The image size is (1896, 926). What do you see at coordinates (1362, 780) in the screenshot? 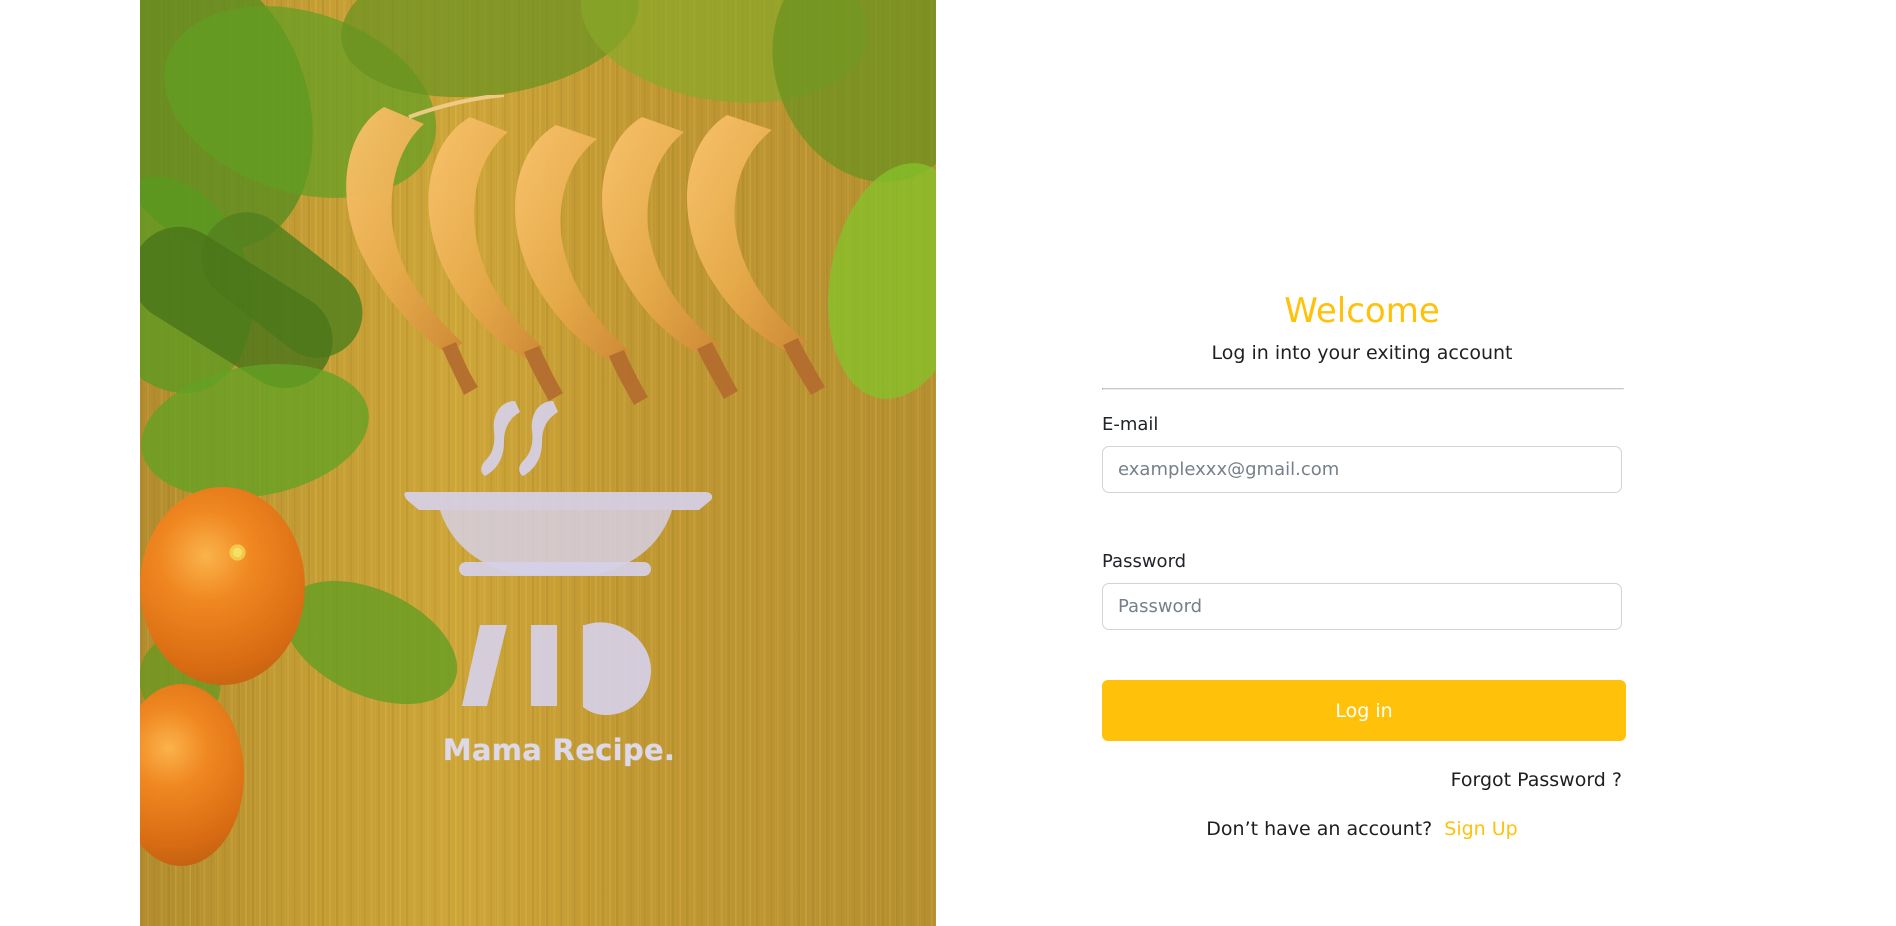
I see `forgot-password-link: Forgot Password ?` at bounding box center [1362, 780].